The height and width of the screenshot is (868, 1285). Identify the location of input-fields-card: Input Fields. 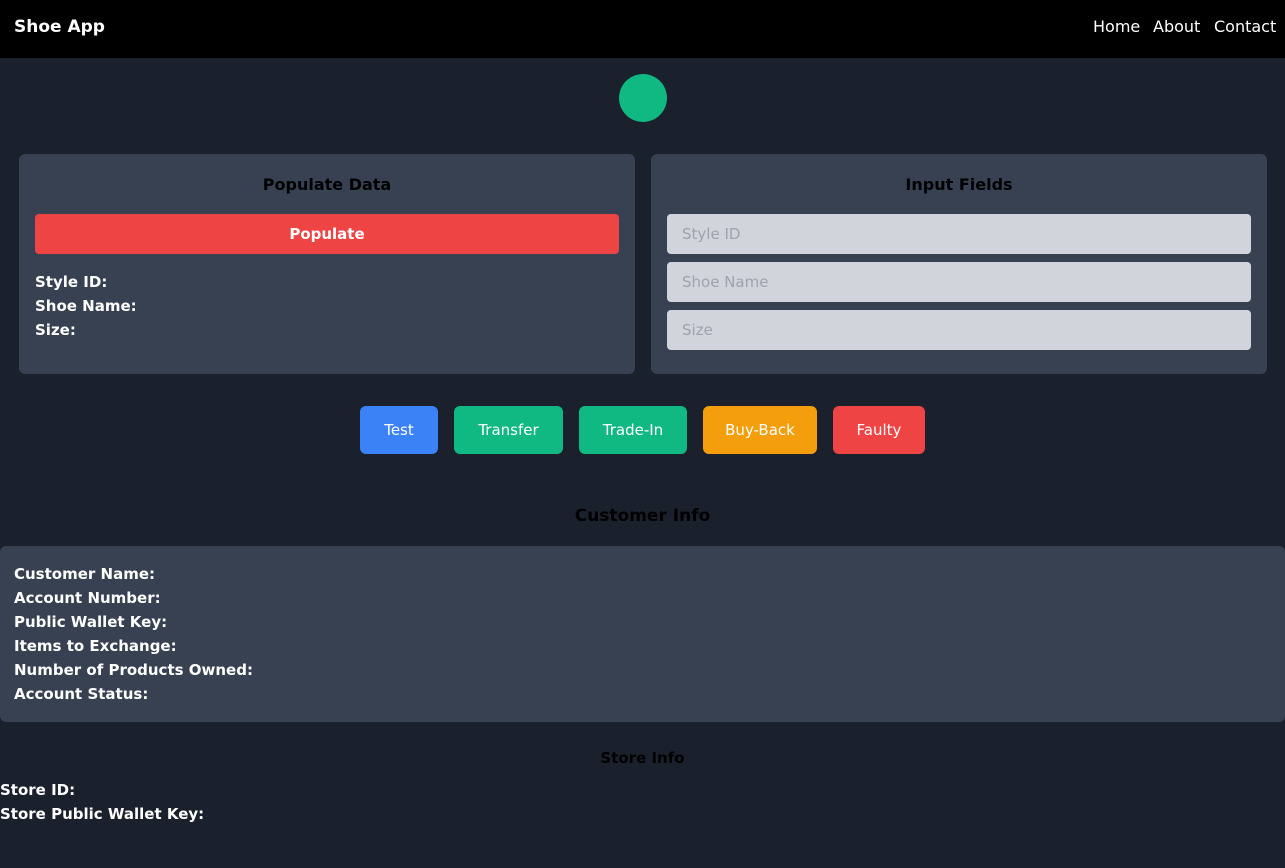
(959, 264).